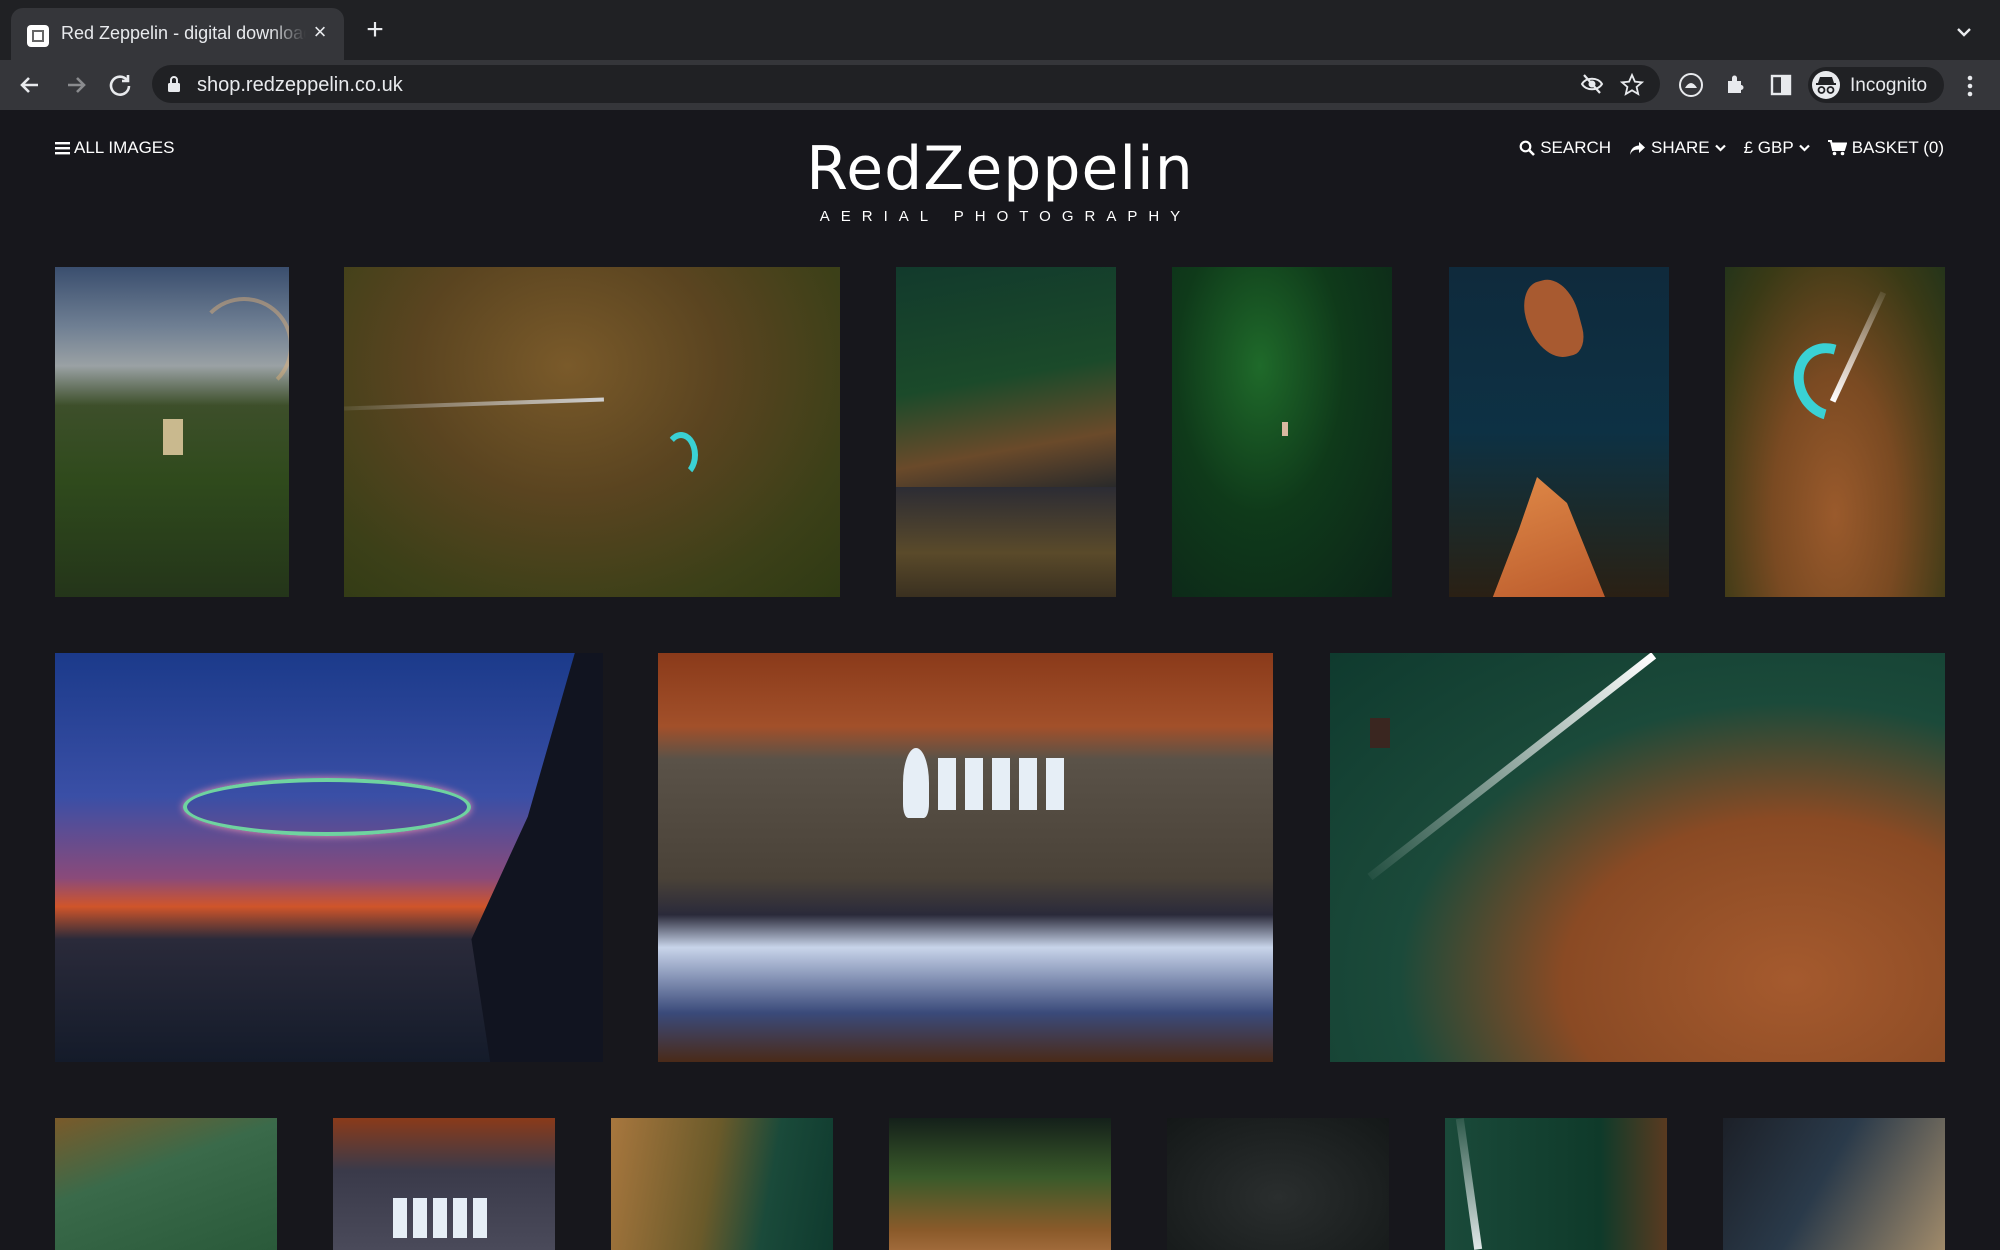  I want to click on share-dropdown: SHARE, so click(1677, 148).